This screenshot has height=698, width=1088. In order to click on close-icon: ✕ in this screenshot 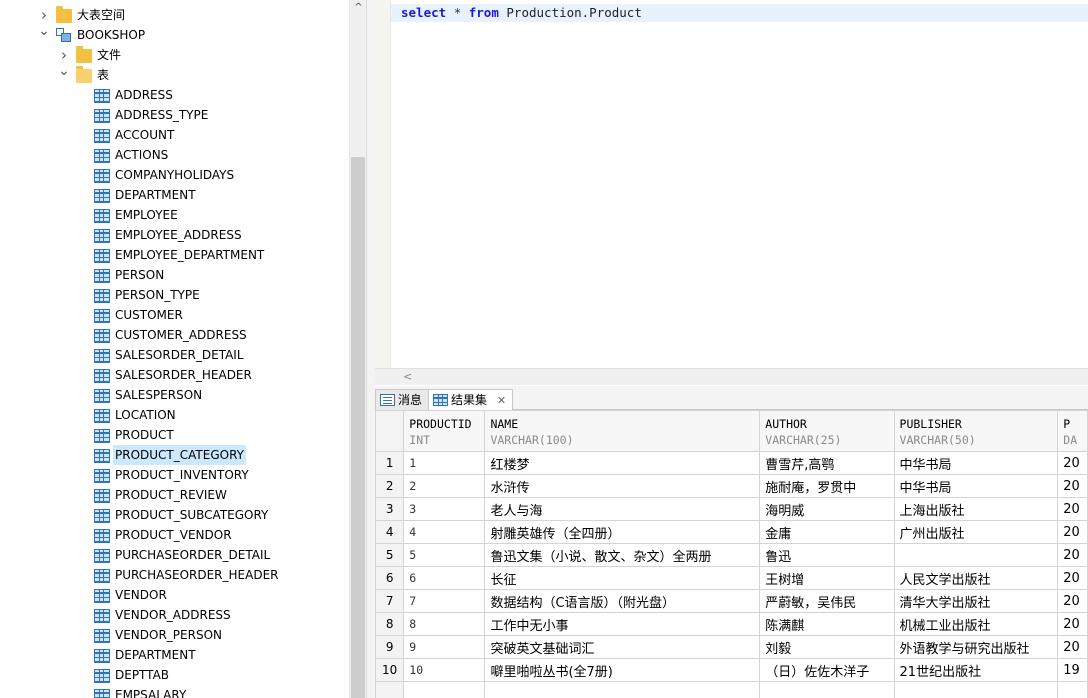, I will do `click(501, 400)`.